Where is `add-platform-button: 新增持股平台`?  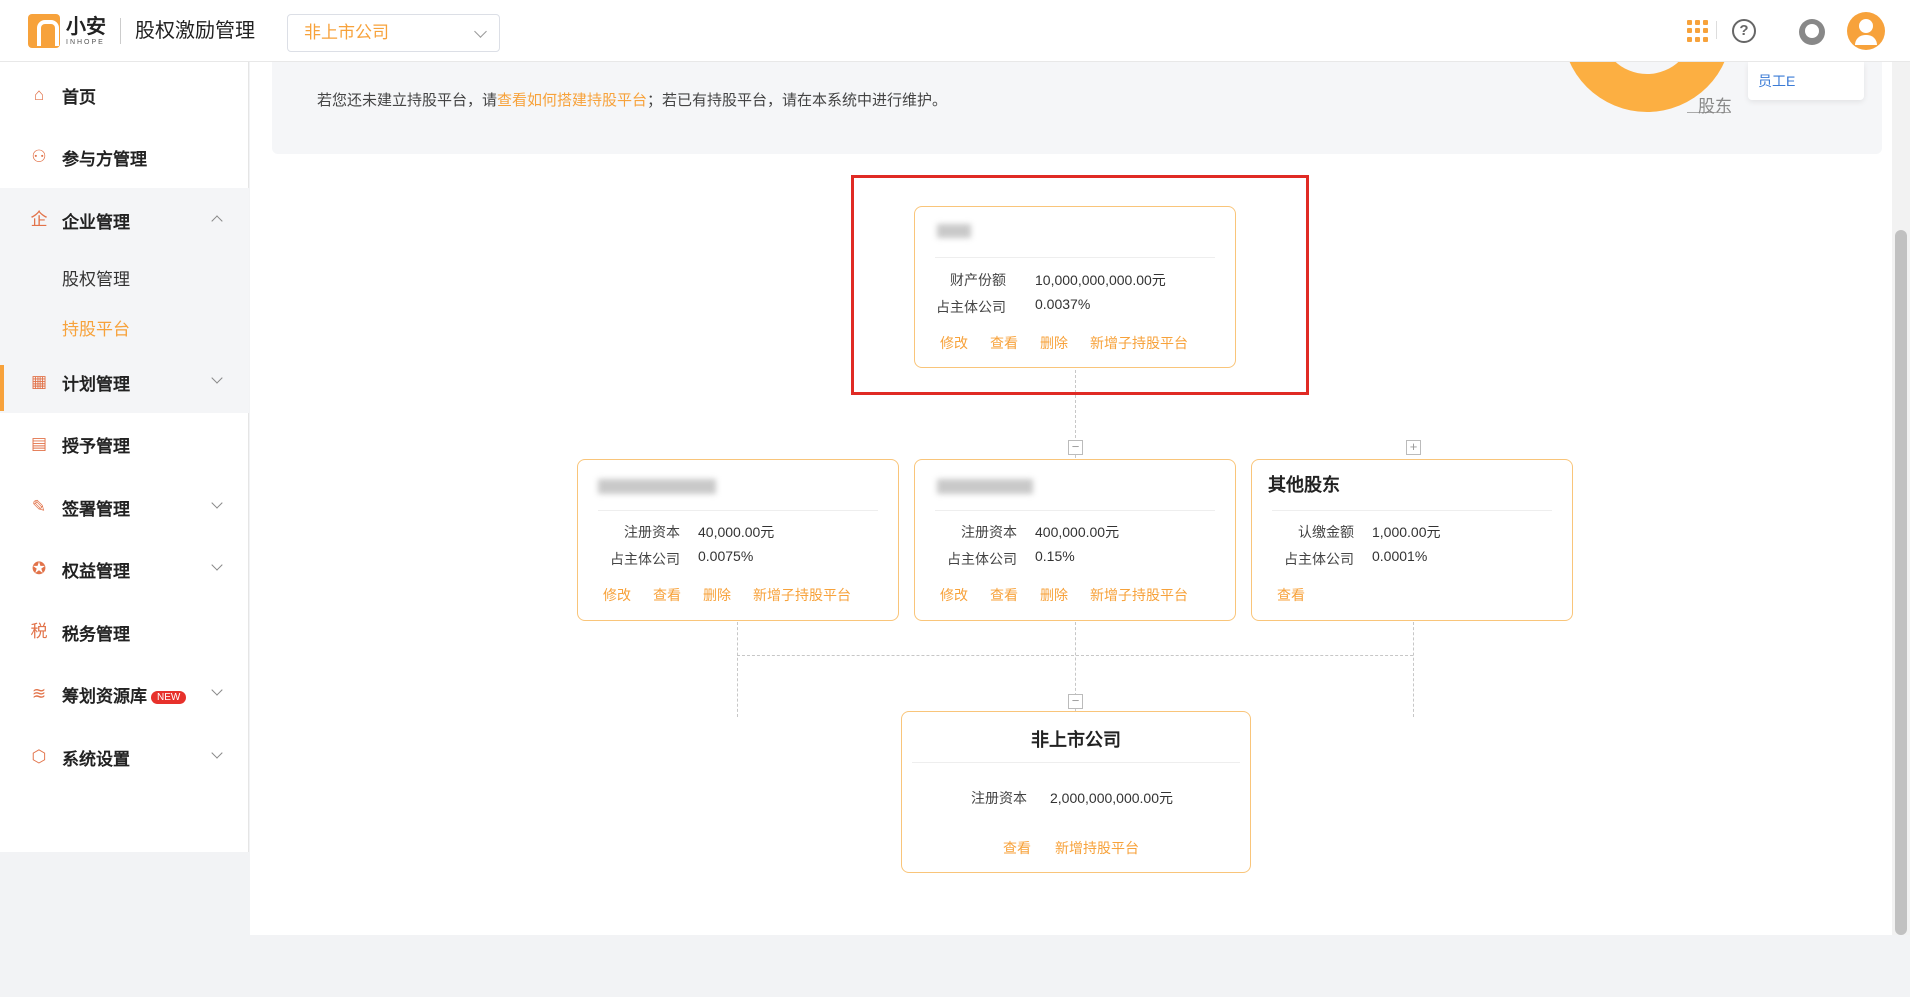
add-platform-button: 新增持股平台 is located at coordinates (1097, 848).